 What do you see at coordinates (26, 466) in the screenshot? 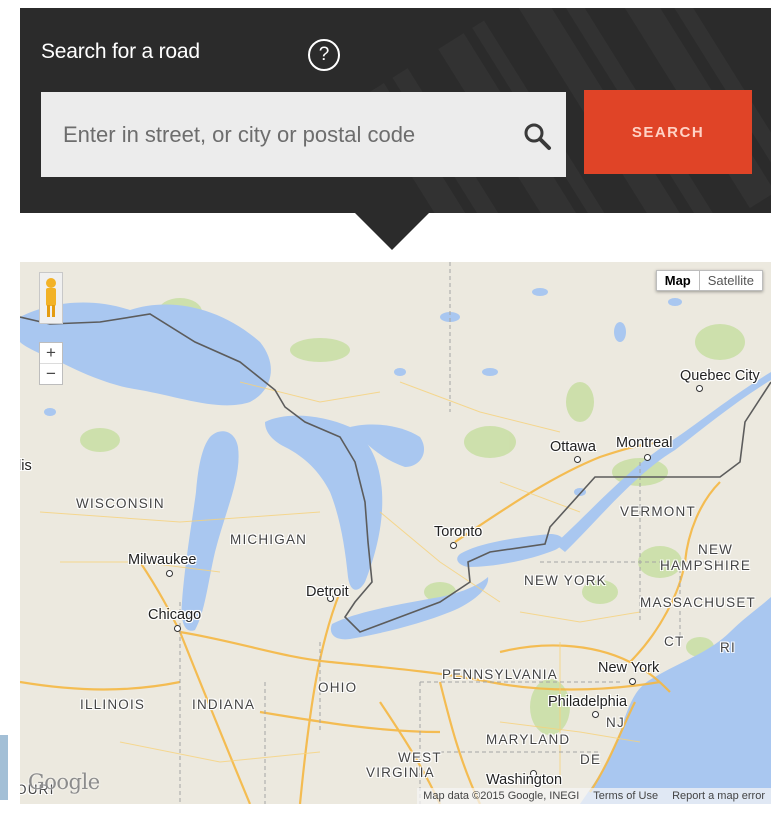
I see `map-label-city: lis` at bounding box center [26, 466].